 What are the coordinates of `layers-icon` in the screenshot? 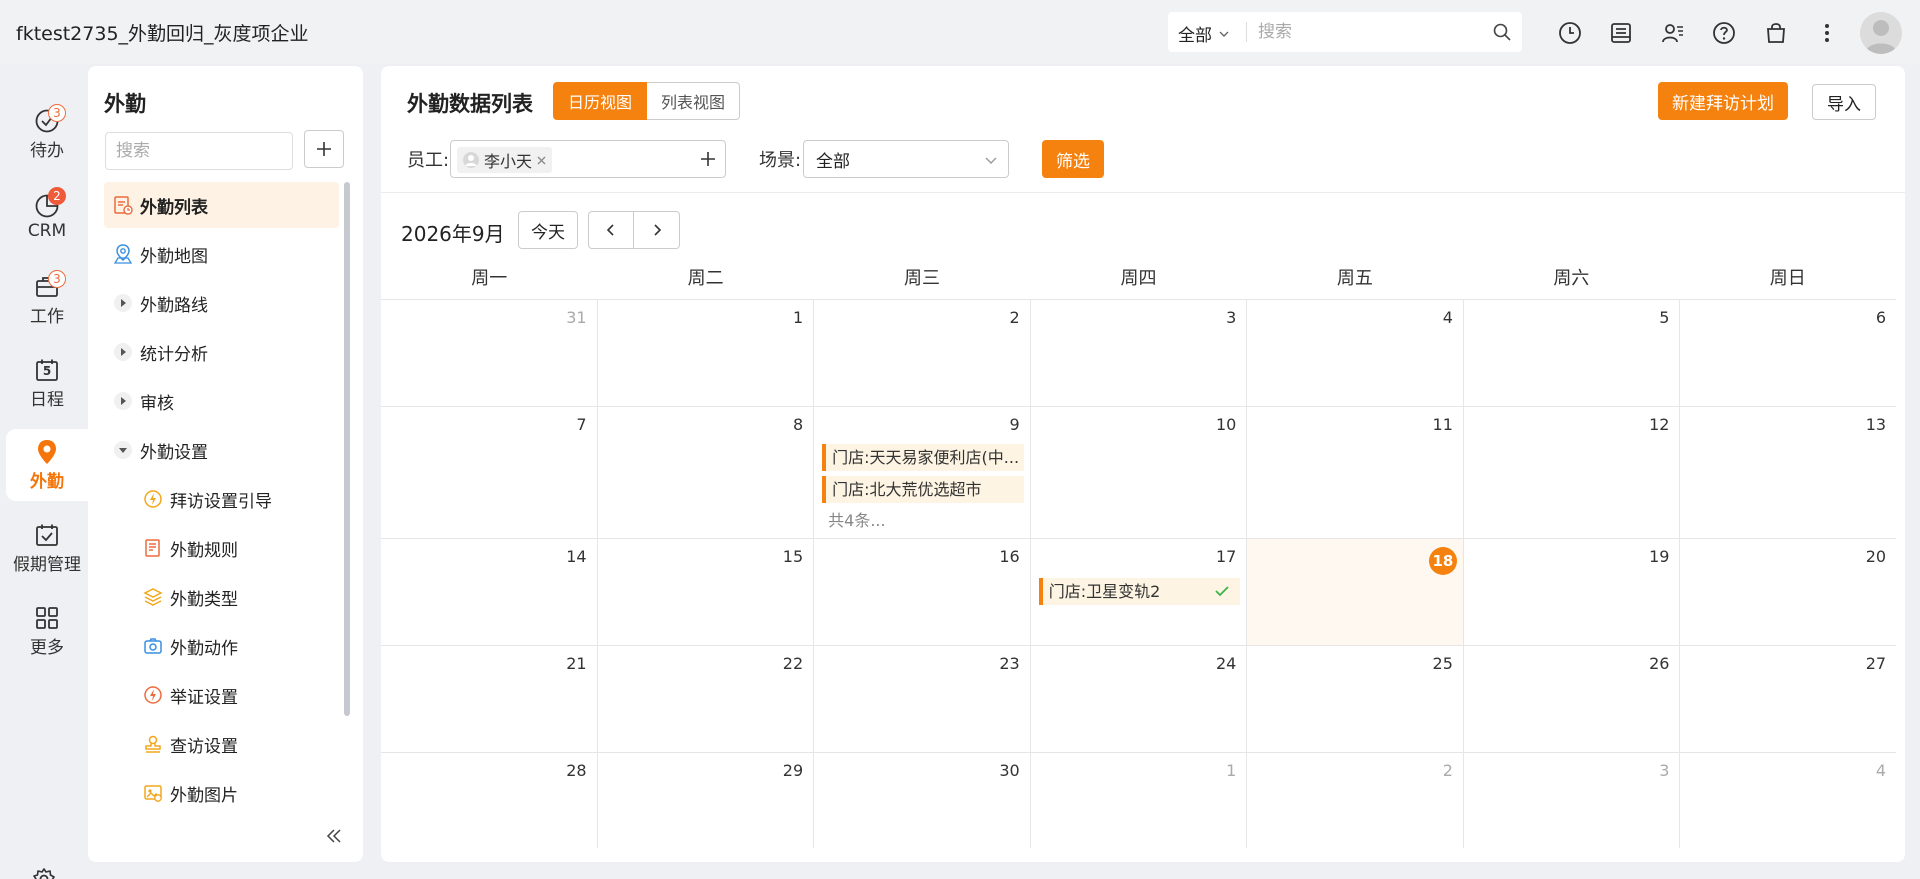 It's located at (153, 597).